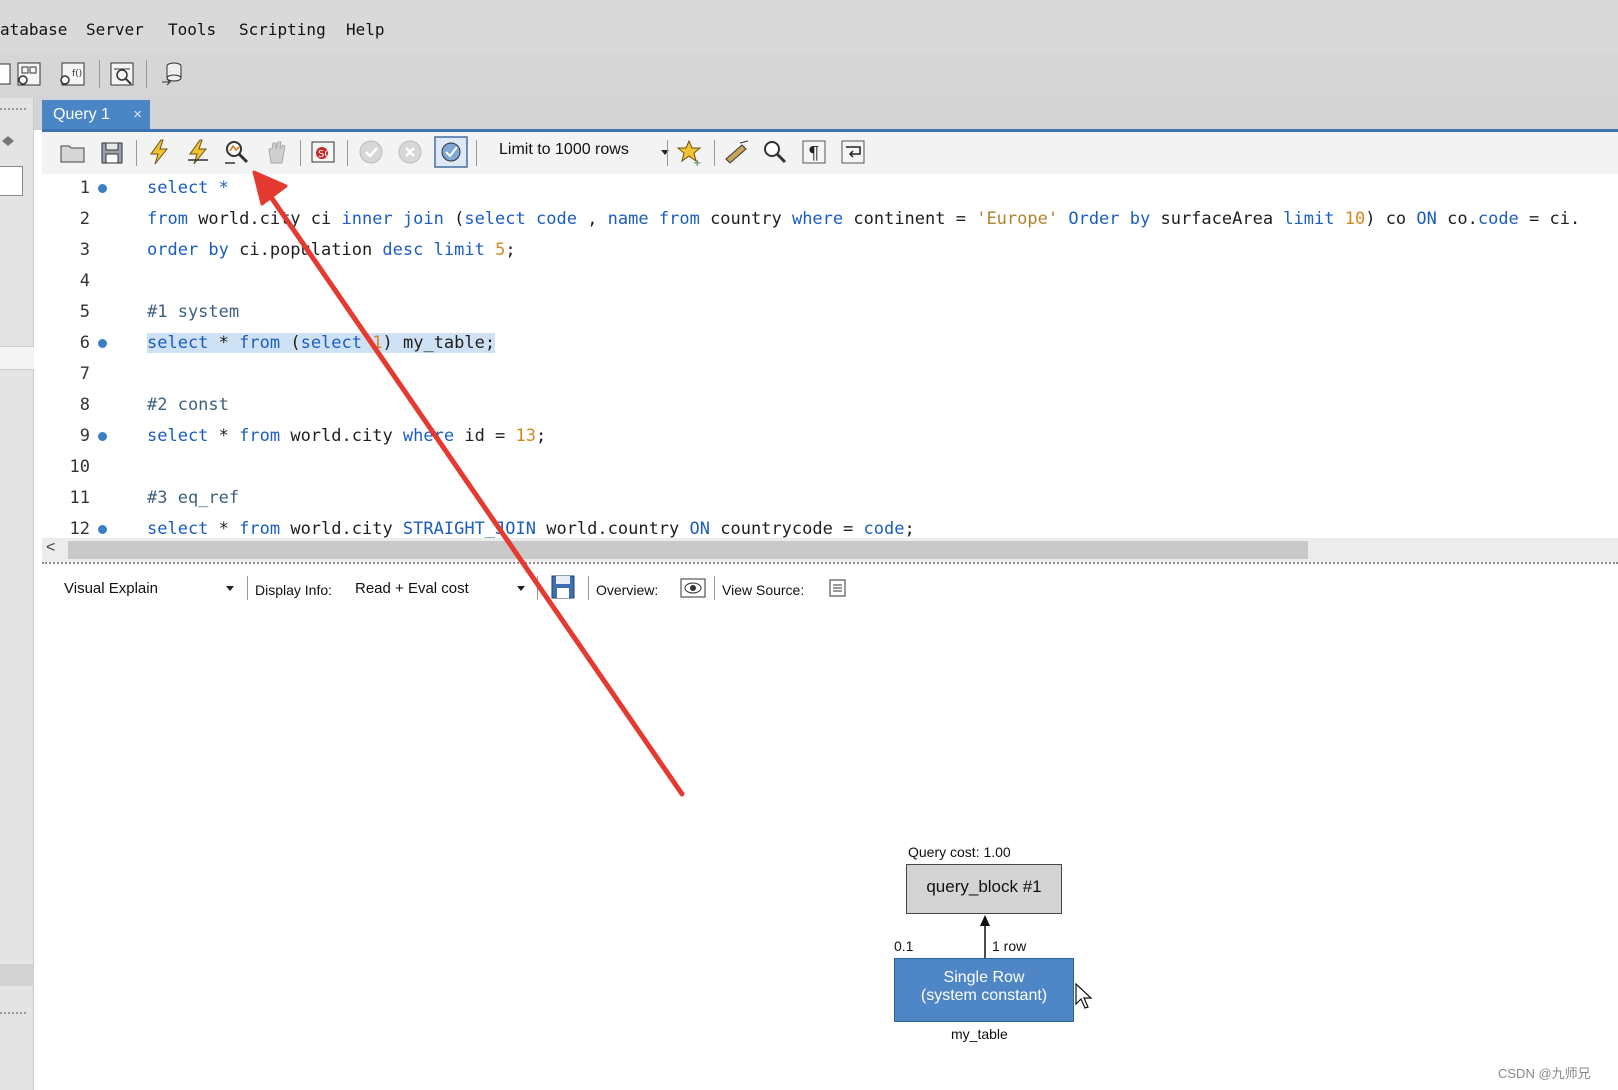 This screenshot has height=1090, width=1618. I want to click on menu-help: Help, so click(365, 29).